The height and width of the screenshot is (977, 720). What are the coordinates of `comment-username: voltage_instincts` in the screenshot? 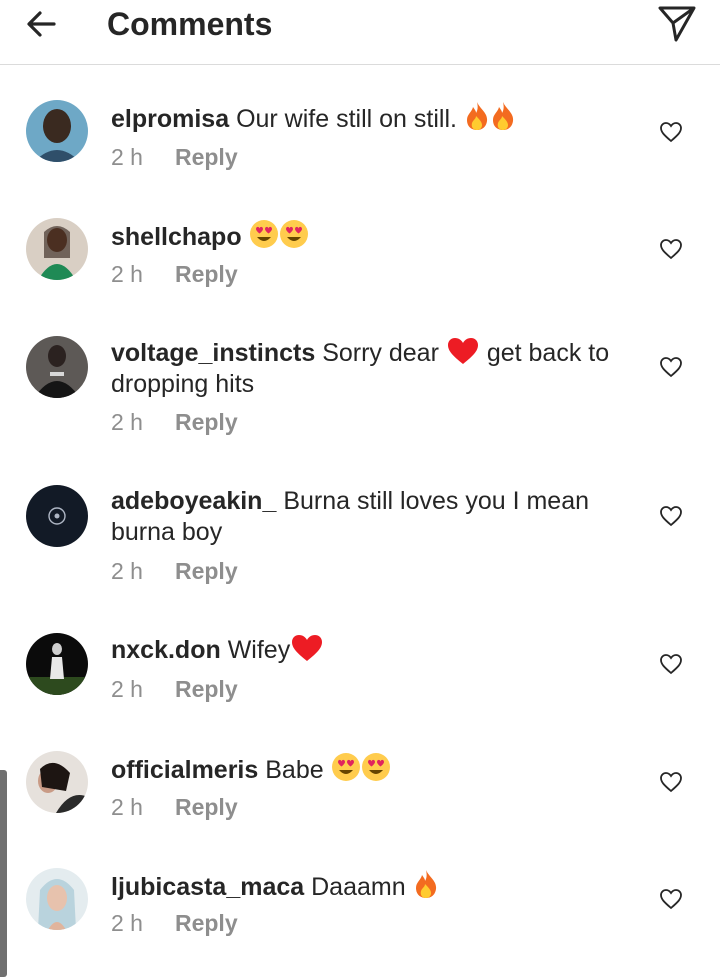 It's located at (213, 353).